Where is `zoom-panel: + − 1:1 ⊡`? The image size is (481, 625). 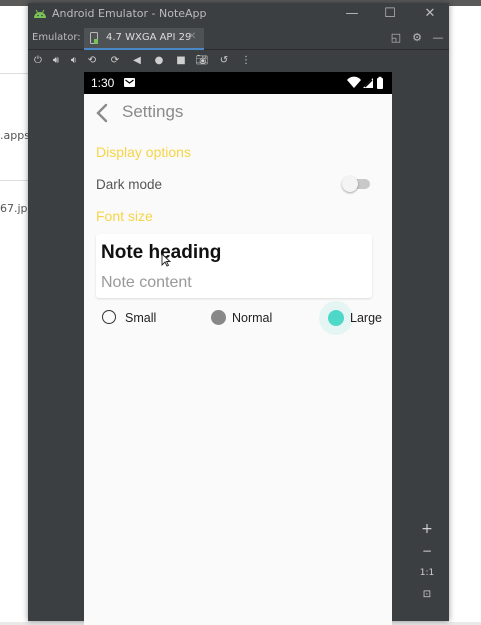
zoom-panel: + − 1:1 ⊡ is located at coordinates (427, 563).